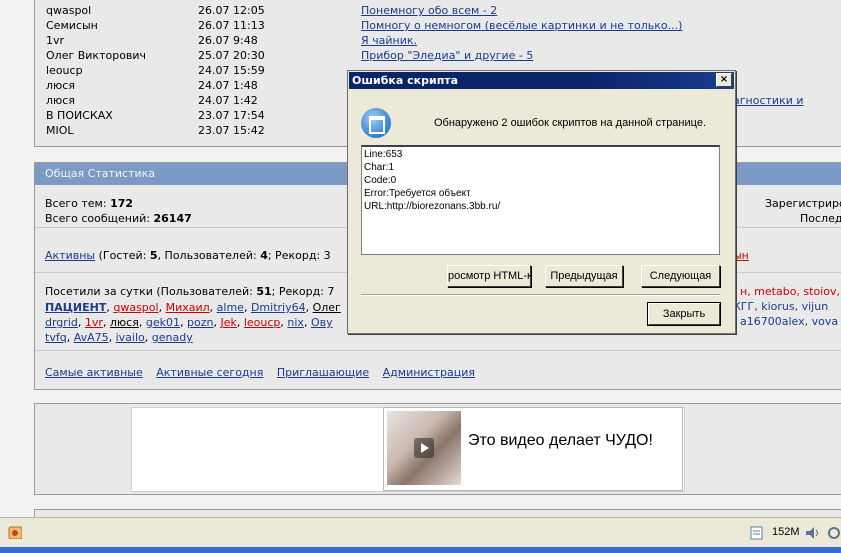 This screenshot has width=841, height=553. I want to click on visited-right-names: н, metabo, stoiov,, so click(790, 291).